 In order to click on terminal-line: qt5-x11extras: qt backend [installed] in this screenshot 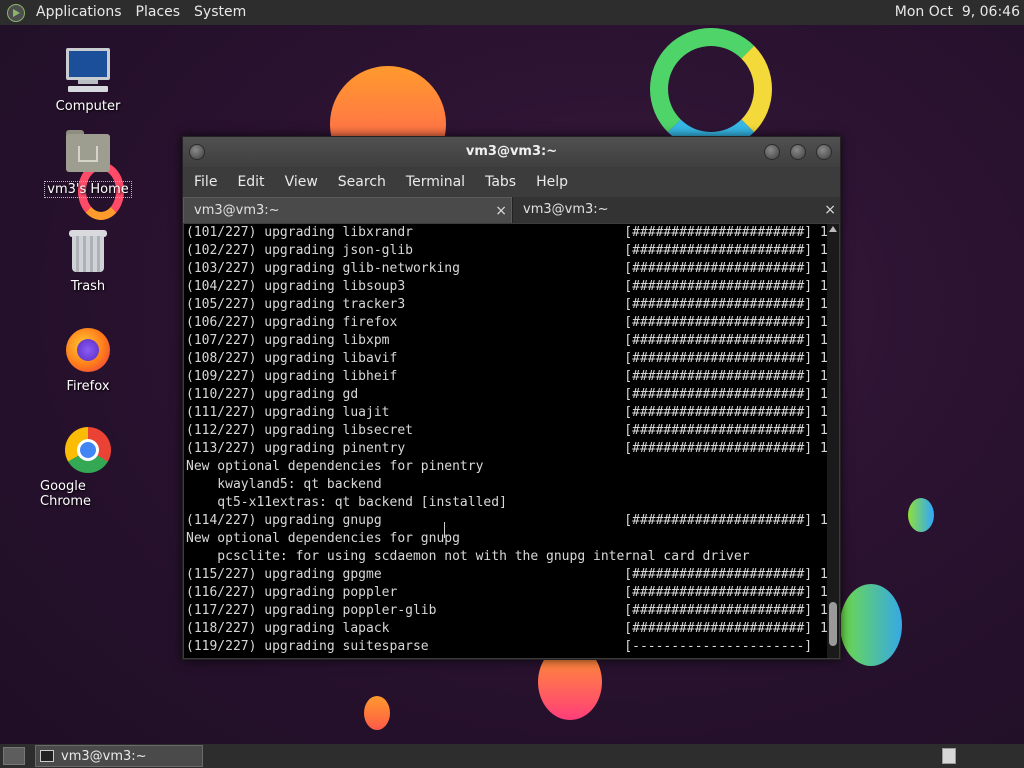, I will do `click(346, 502)`.